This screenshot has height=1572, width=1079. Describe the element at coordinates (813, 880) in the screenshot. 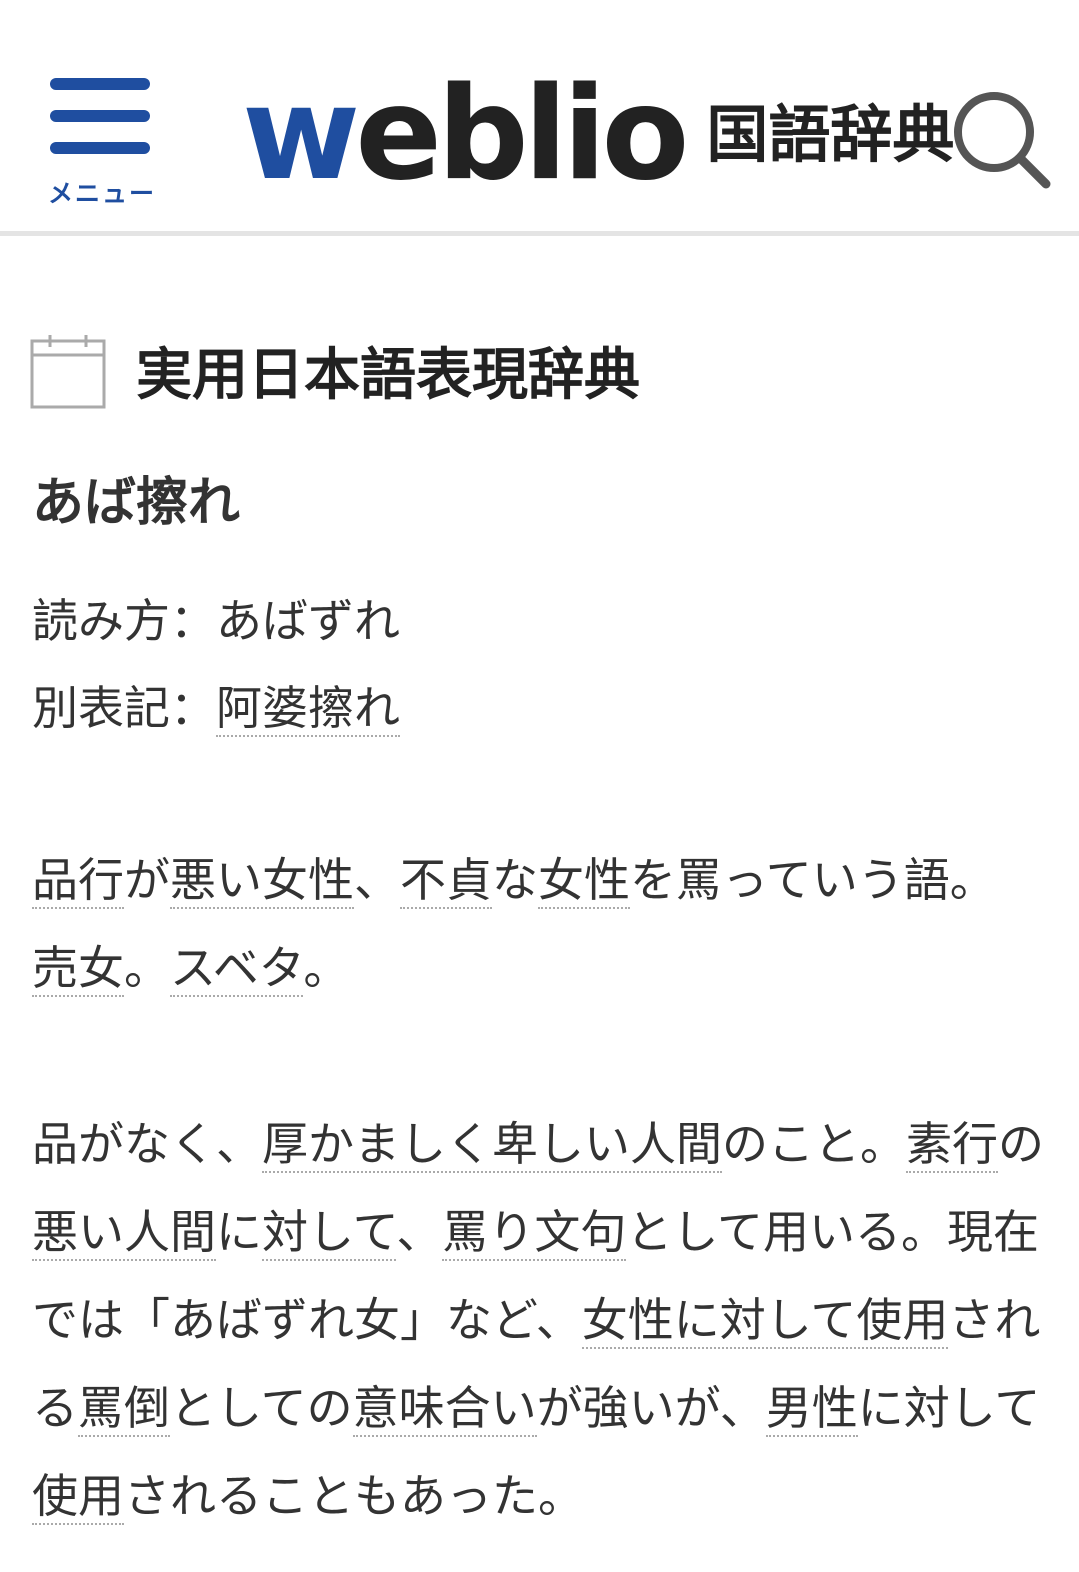

I see `text: を罵っていう語。` at that location.